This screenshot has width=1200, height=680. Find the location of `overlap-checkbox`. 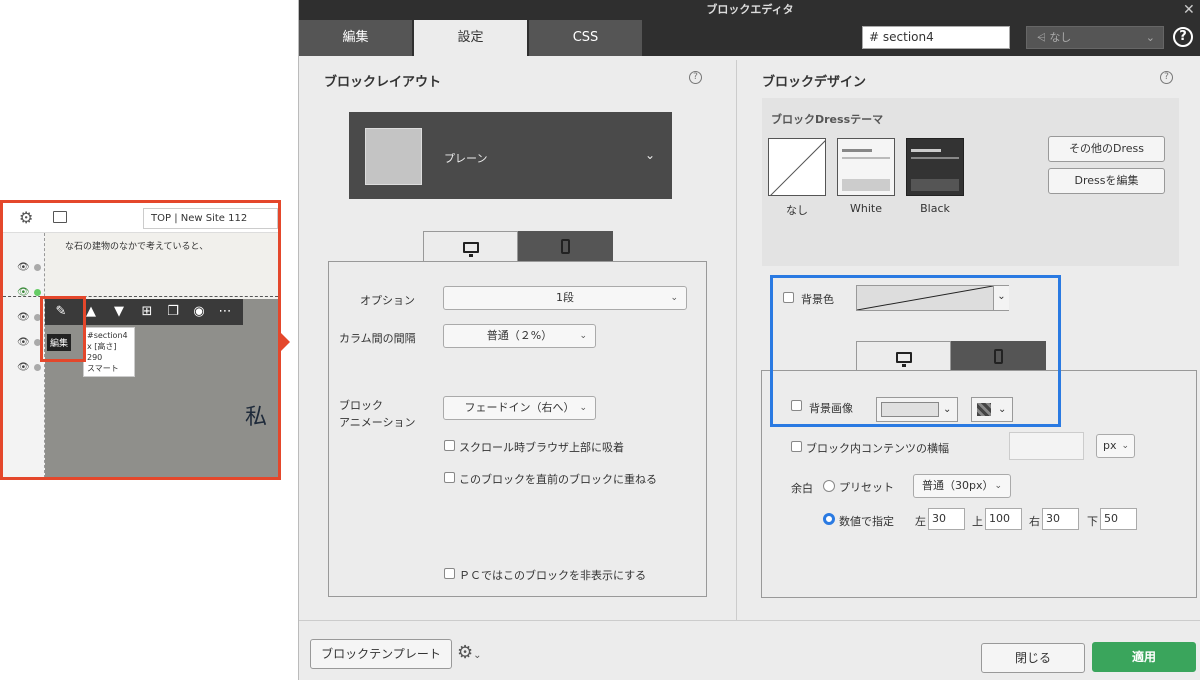

overlap-checkbox is located at coordinates (449, 477).